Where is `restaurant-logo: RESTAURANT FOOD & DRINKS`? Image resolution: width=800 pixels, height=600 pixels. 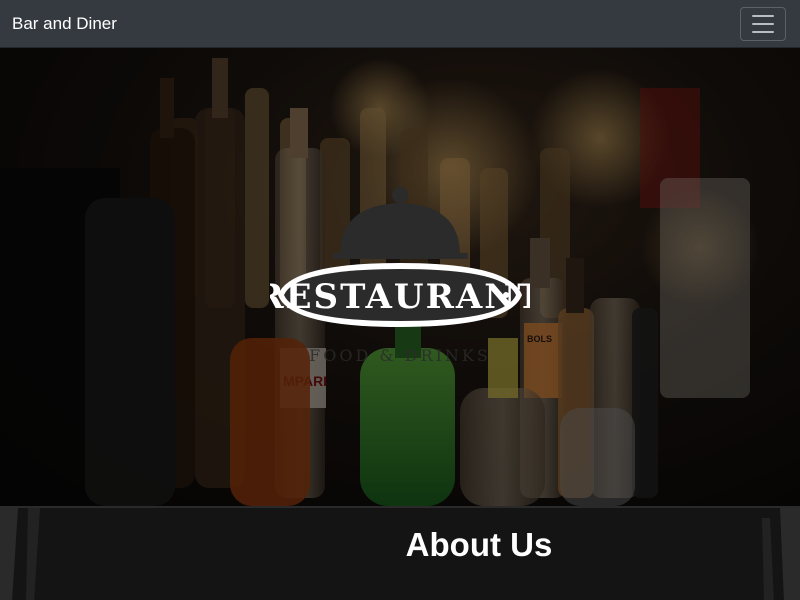 restaurant-logo: RESTAURANT FOOD & DRINKS is located at coordinates (400, 276).